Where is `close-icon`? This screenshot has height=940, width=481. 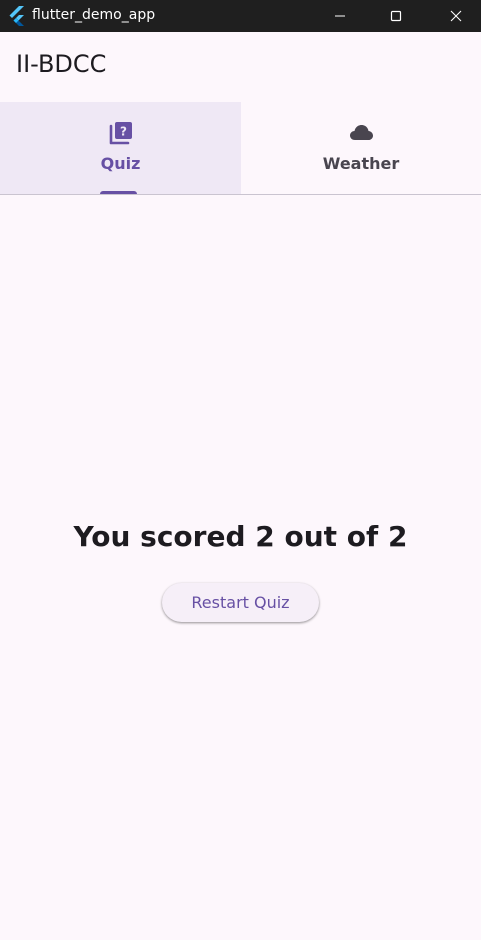
close-icon is located at coordinates (456, 16).